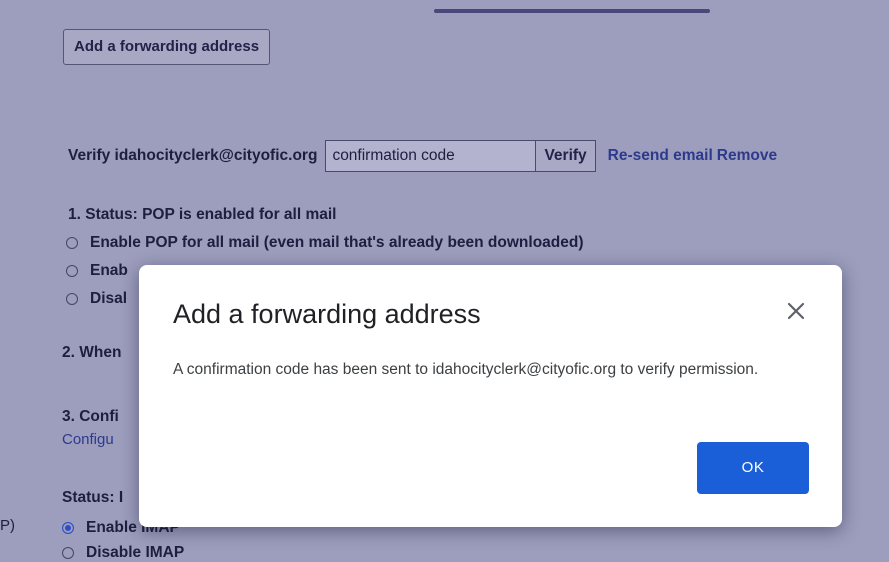 The width and height of the screenshot is (889, 562). What do you see at coordinates (572, 11) in the screenshot?
I see `top-divider` at bounding box center [572, 11].